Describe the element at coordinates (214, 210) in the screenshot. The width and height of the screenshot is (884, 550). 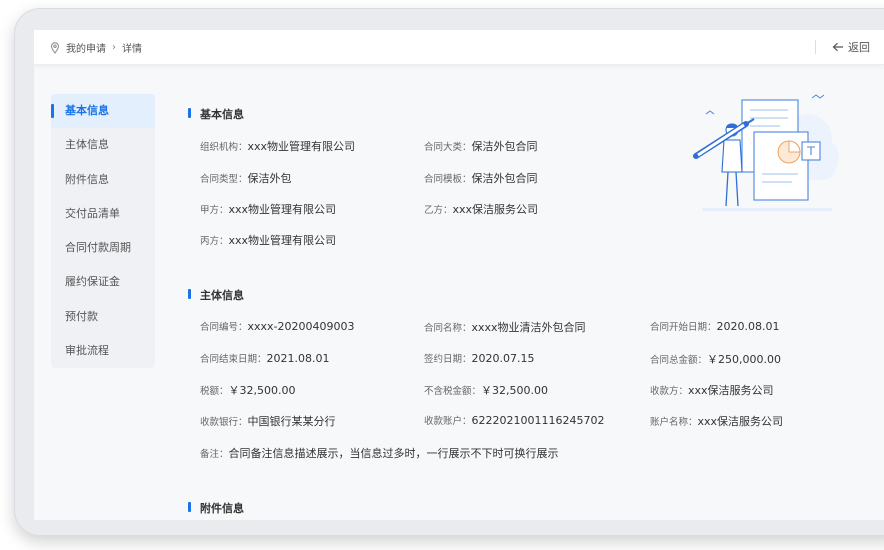
I see `field-label: 甲方：` at that location.